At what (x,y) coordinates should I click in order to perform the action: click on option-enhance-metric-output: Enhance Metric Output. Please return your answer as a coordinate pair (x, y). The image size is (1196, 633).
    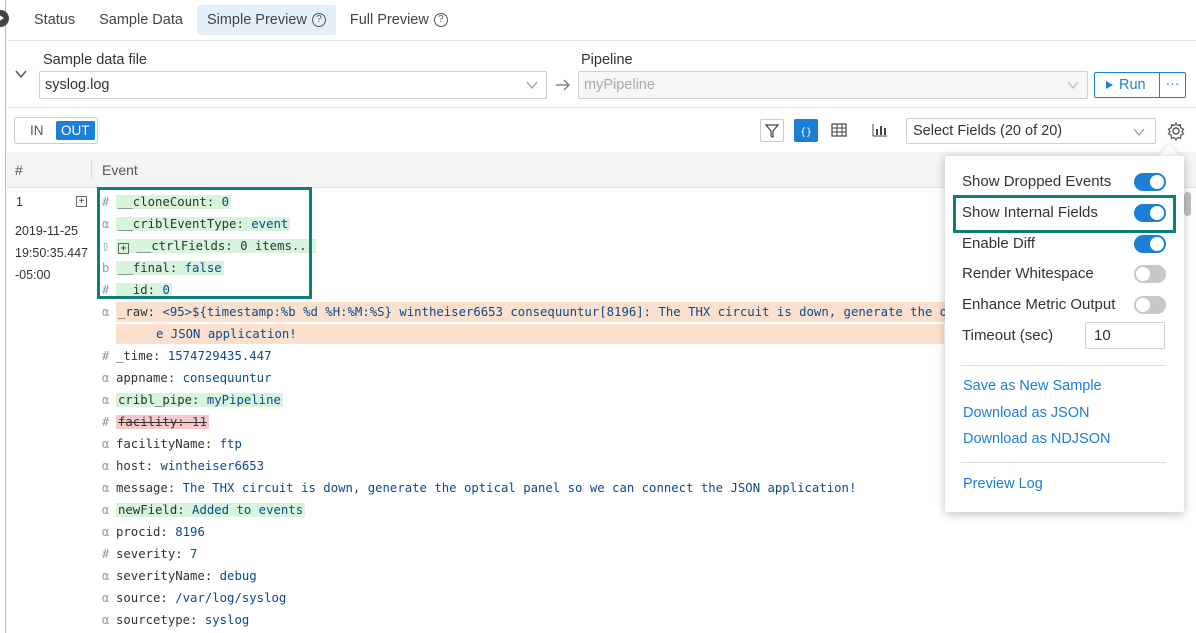
    Looking at the image, I should click on (1039, 304).